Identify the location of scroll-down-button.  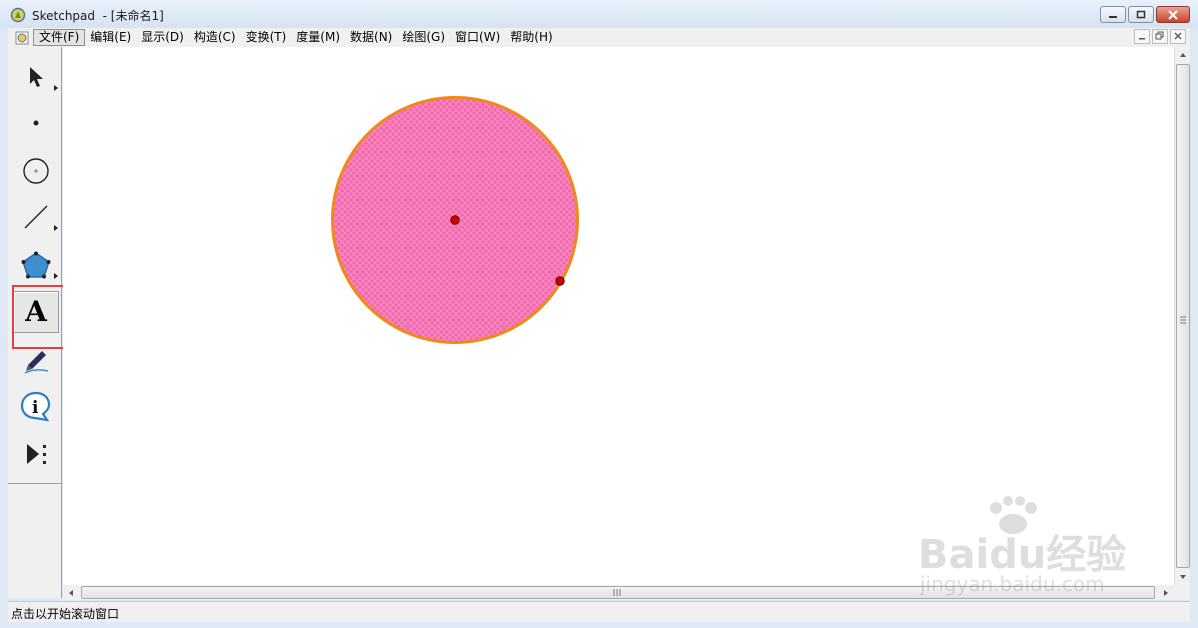
(1183, 577).